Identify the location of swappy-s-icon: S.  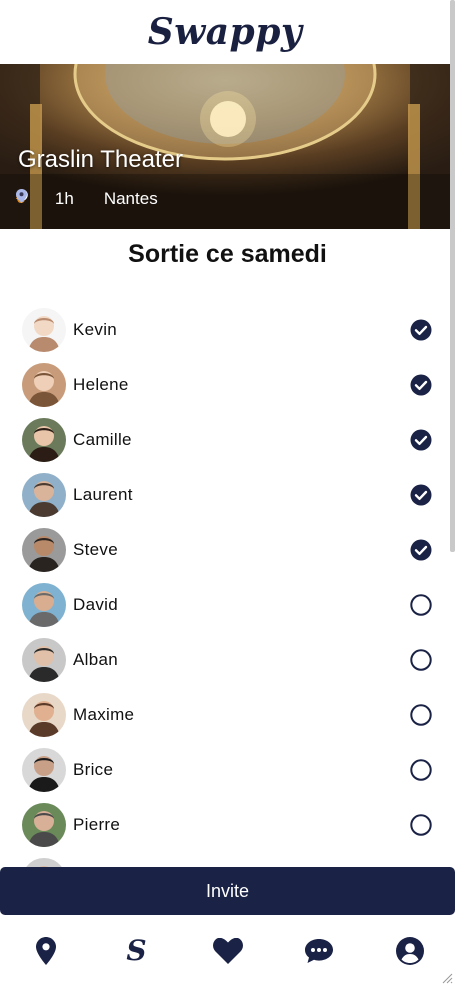
(136, 950).